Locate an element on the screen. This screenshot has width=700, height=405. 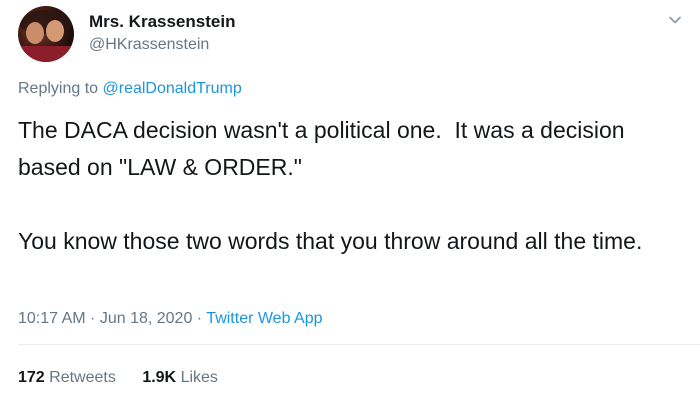
likes-count: 1.9K is located at coordinates (159, 377).